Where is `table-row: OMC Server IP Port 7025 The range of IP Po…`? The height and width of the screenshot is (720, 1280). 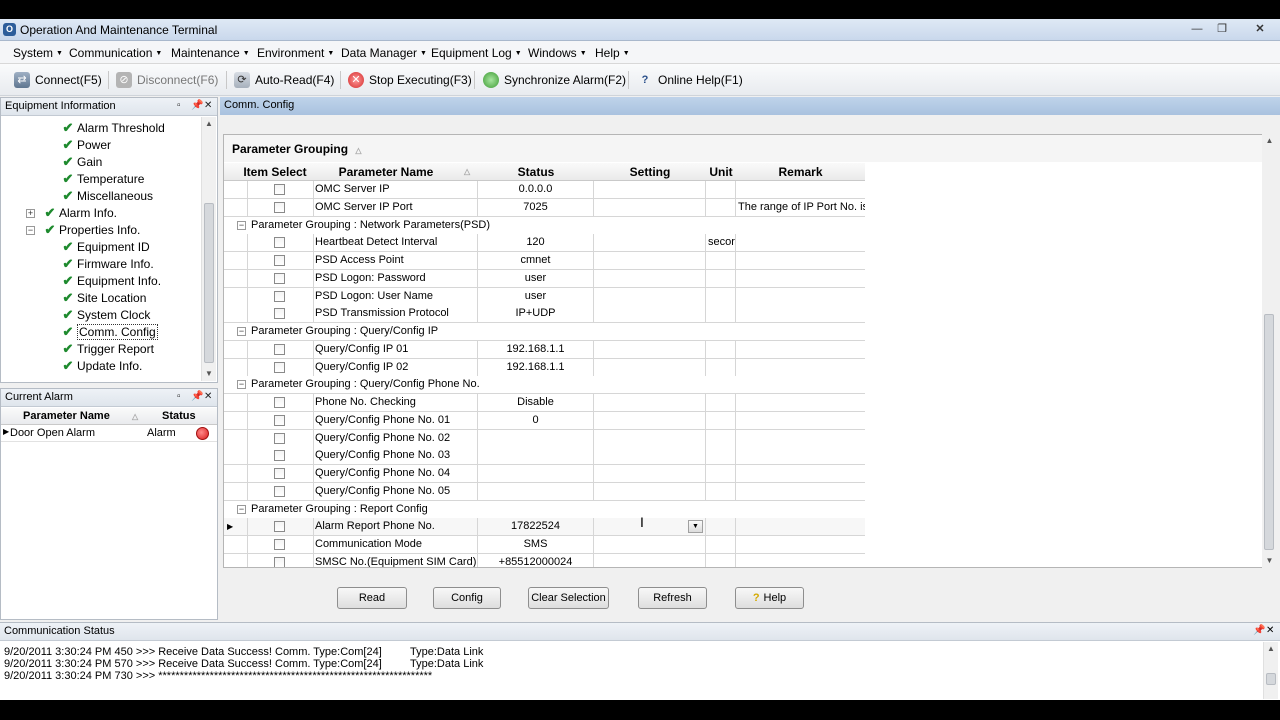
table-row: OMC Server IP Port 7025 The range of IP Po… is located at coordinates (544, 207).